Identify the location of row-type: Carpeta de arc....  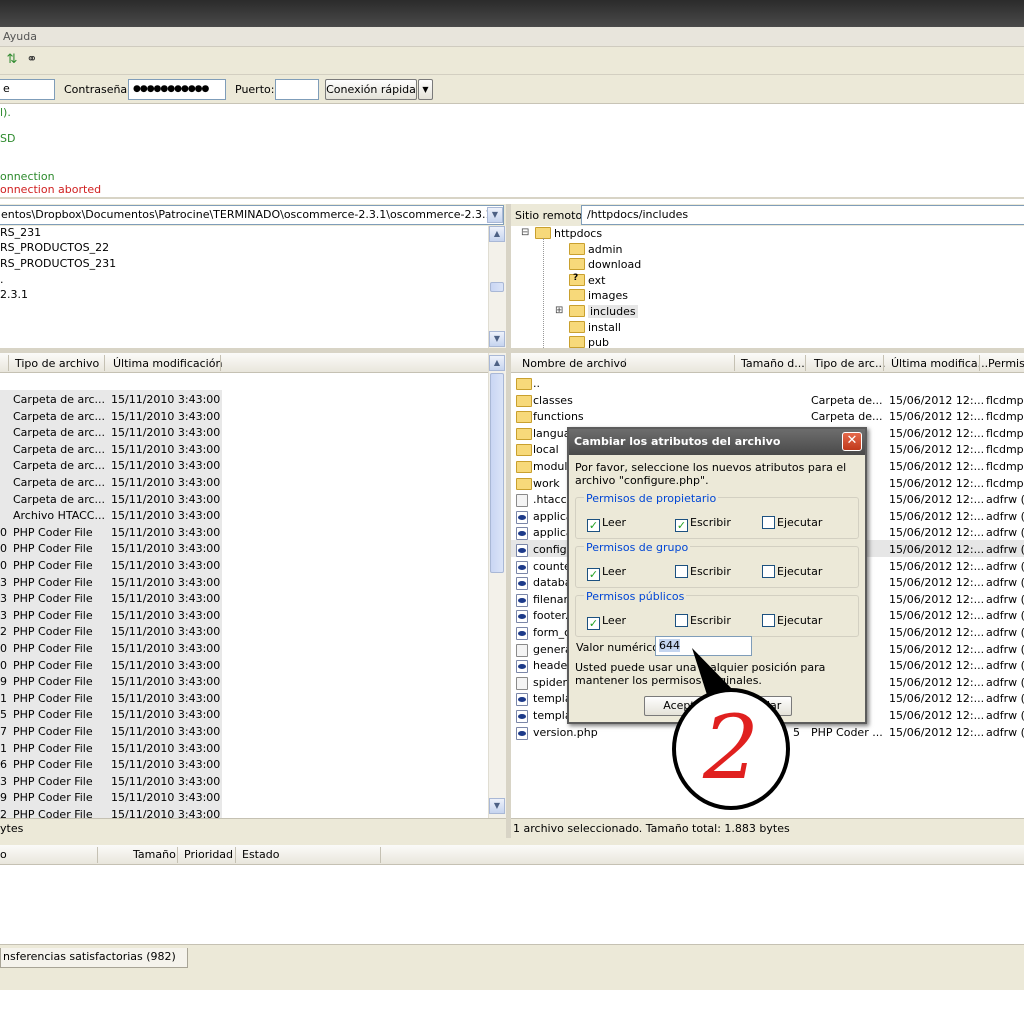
(59, 416).